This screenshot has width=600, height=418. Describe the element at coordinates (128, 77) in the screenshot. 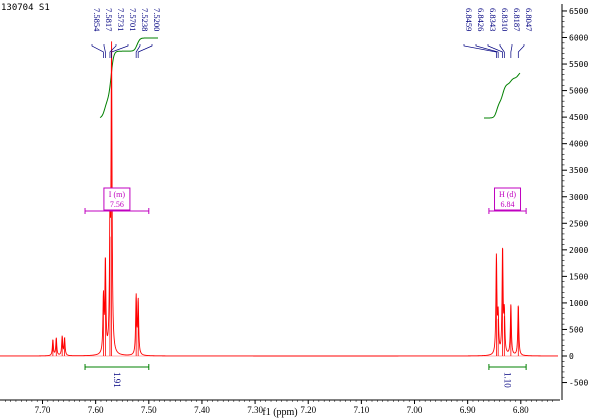

I see `integral-curve-left` at that location.